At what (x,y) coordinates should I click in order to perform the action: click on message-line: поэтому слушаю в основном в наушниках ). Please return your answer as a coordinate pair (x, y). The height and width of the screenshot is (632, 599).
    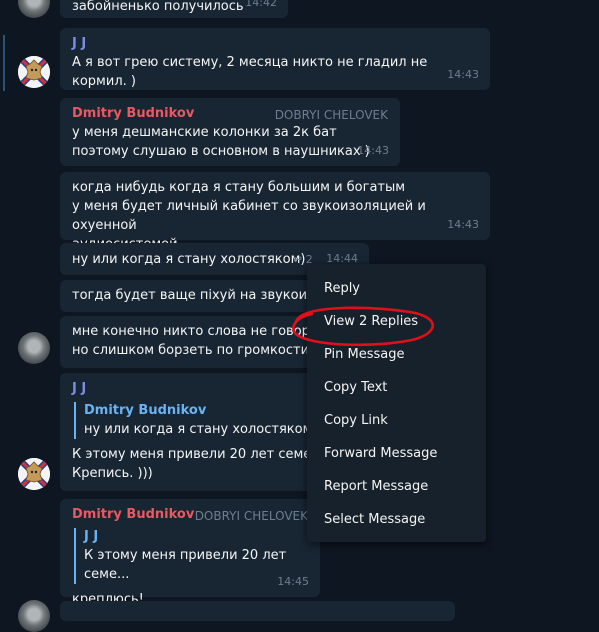
    Looking at the image, I should click on (221, 151).